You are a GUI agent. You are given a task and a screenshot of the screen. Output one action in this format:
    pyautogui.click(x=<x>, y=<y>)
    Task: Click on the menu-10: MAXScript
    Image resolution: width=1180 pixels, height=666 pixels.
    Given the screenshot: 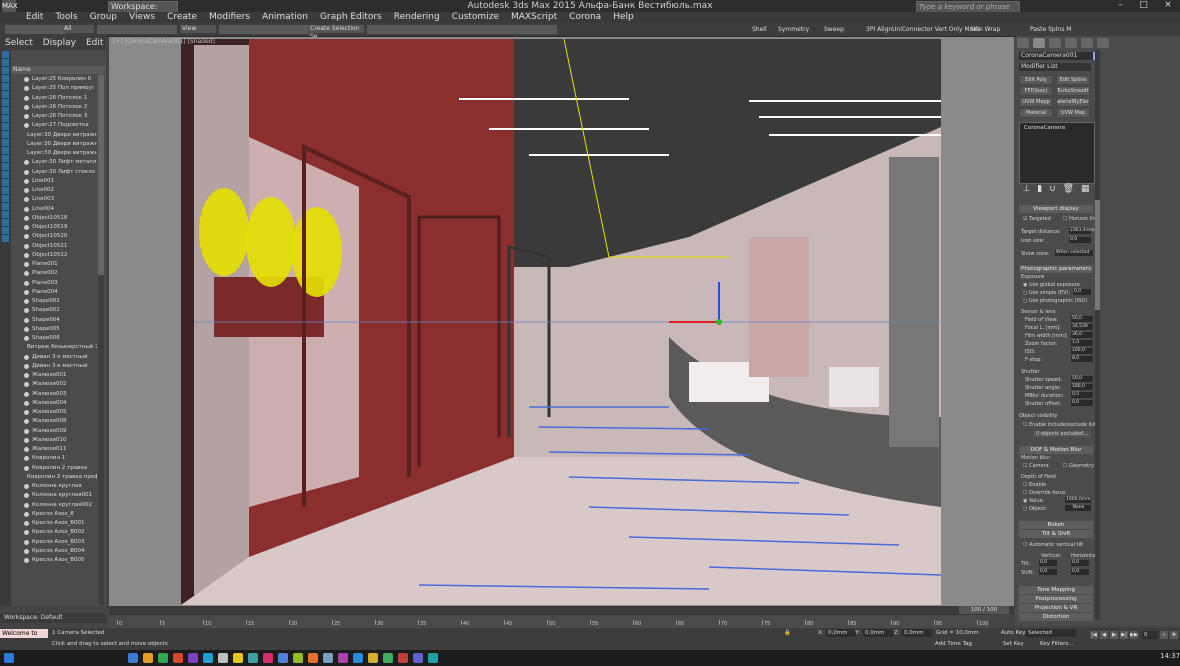 What is the action you would take?
    pyautogui.click(x=534, y=17)
    